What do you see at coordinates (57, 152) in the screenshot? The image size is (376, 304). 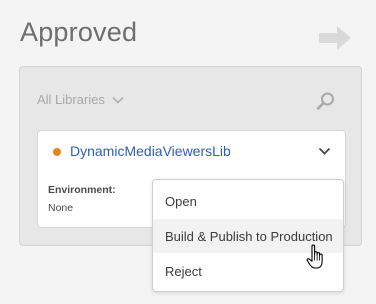 I see `status-dot` at bounding box center [57, 152].